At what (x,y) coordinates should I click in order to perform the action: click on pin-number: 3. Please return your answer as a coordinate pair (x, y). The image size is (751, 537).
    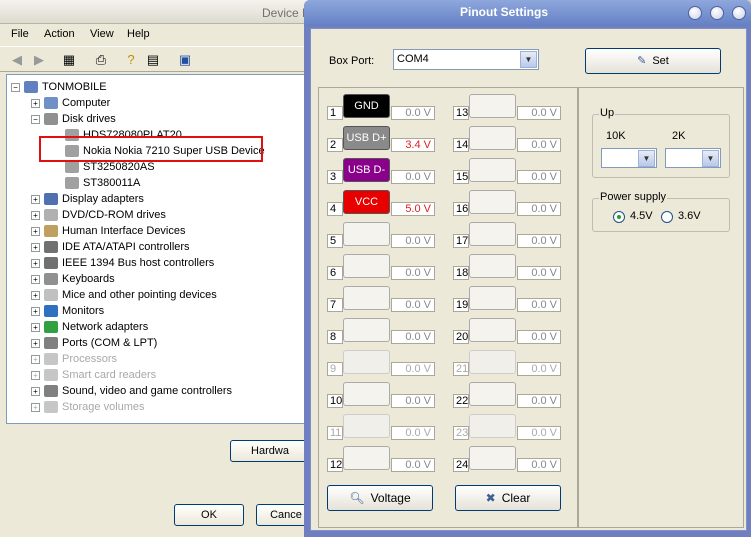
    Looking at the image, I should click on (335, 177).